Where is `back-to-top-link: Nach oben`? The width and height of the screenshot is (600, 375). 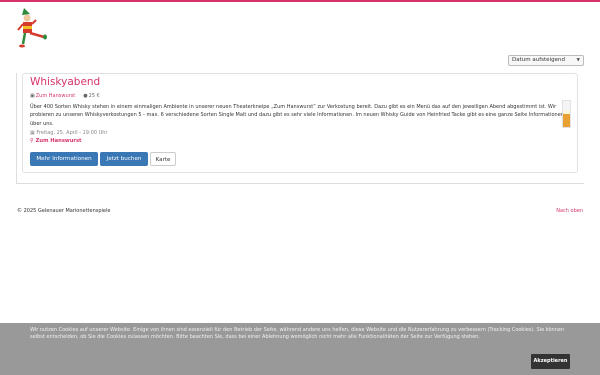 back-to-top-link: Nach oben is located at coordinates (569, 211).